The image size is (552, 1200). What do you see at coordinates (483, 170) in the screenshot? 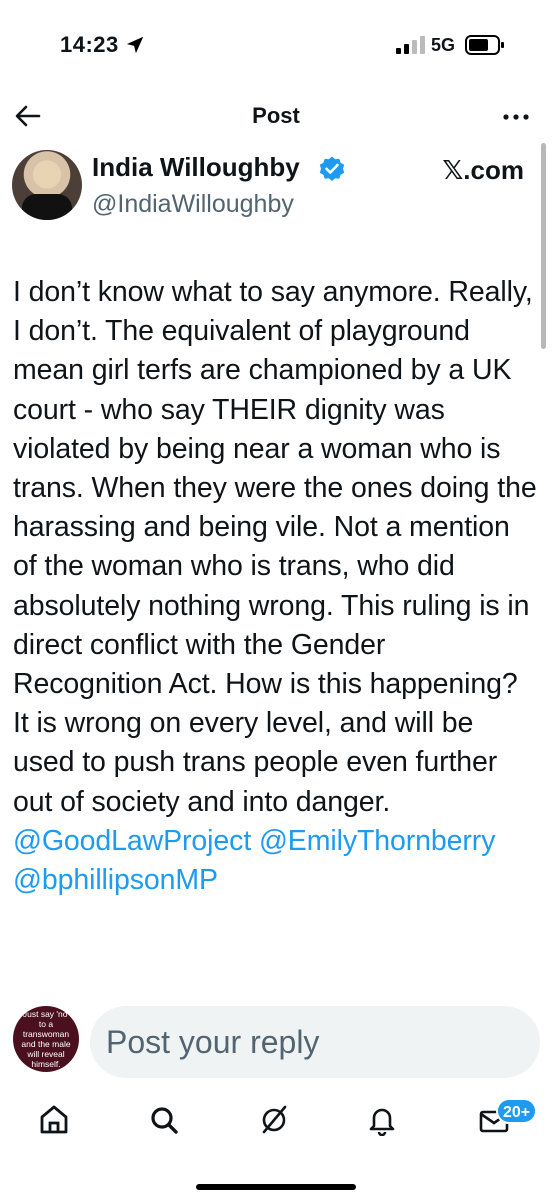
I see `source-site-label: 𝕏.com` at bounding box center [483, 170].